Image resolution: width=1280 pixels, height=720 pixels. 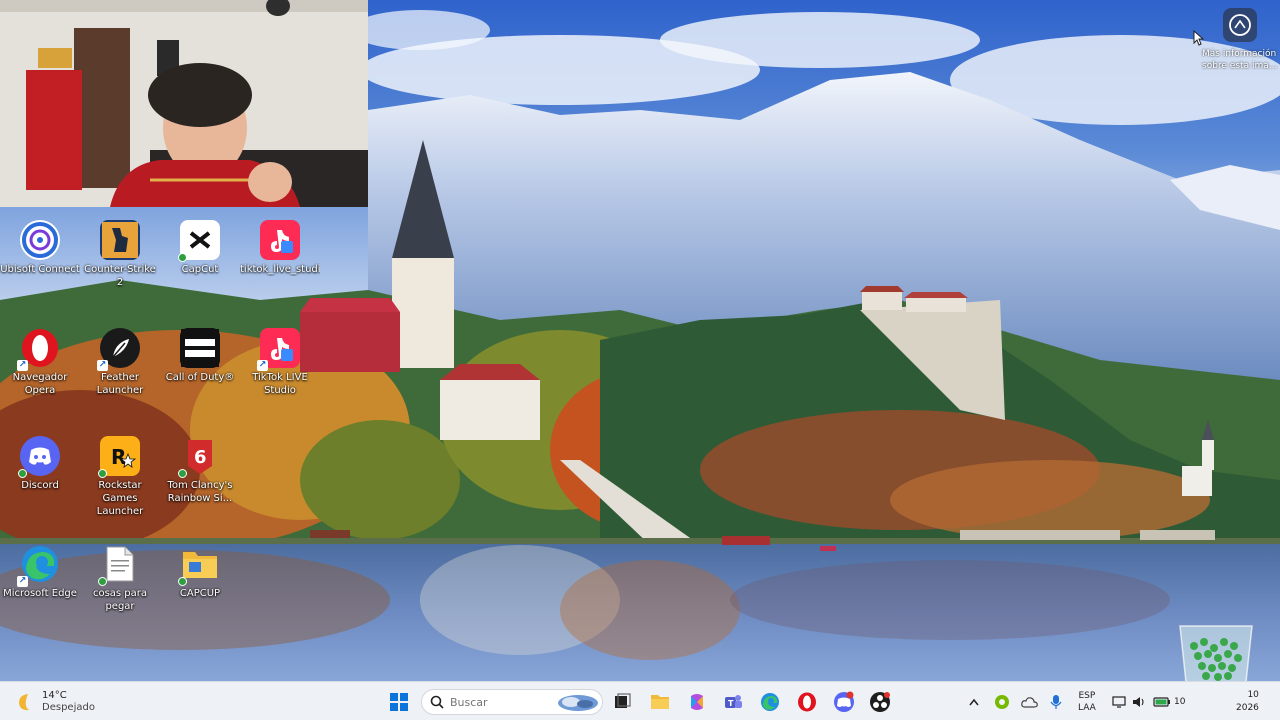 What do you see at coordinates (1216, 653) in the screenshot?
I see `recycle-bin-icon` at bounding box center [1216, 653].